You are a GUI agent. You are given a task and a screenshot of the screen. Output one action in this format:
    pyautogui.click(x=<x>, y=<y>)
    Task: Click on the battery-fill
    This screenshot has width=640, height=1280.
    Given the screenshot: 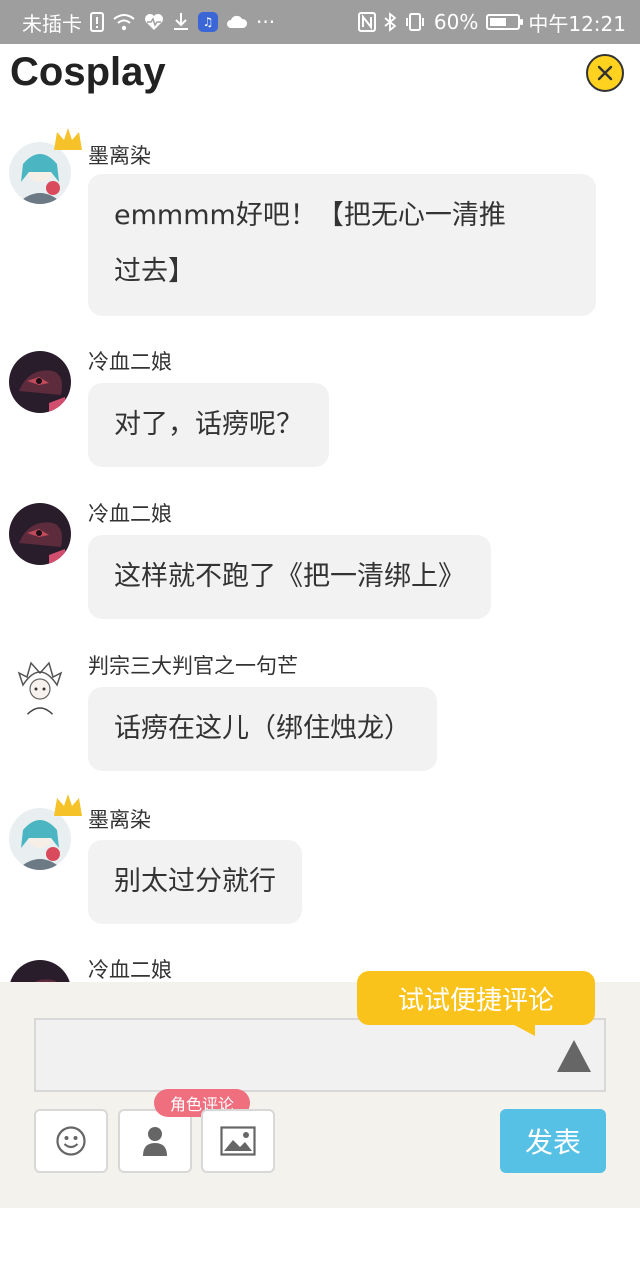 What is the action you would take?
    pyautogui.click(x=498, y=22)
    